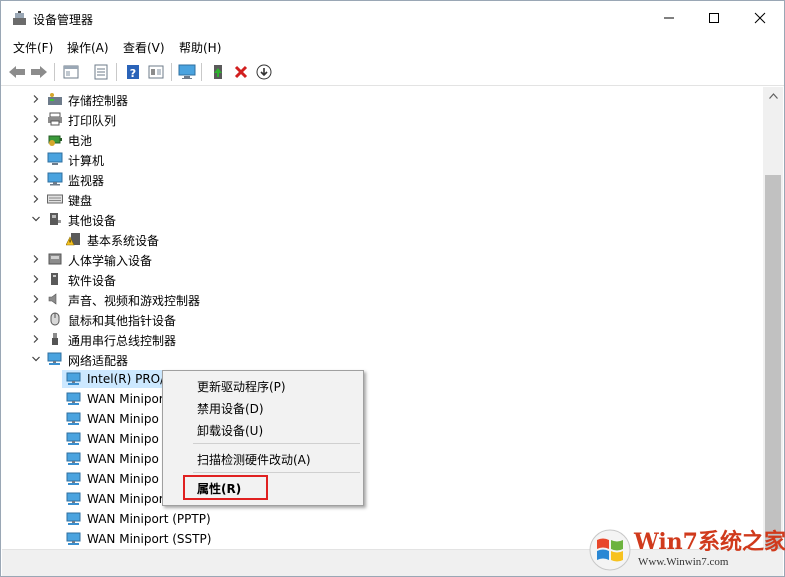 The height and width of the screenshot is (577, 785). I want to click on scan-hardware-button, so click(187, 72).